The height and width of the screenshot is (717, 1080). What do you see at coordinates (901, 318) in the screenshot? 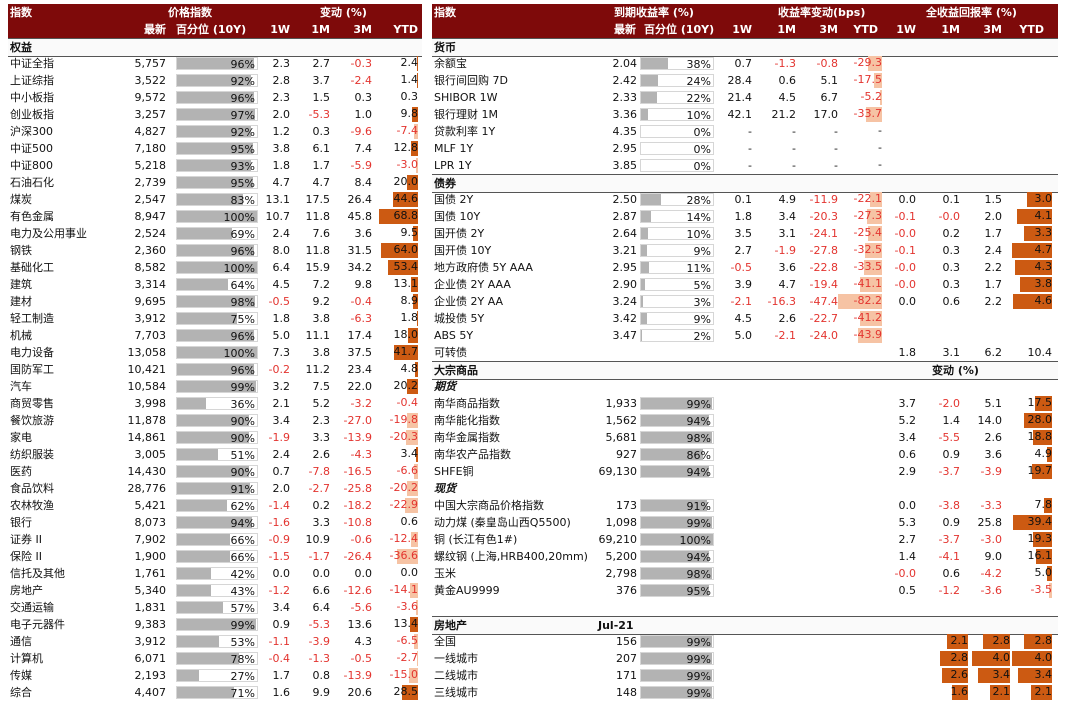
I see `return-1w` at bounding box center [901, 318].